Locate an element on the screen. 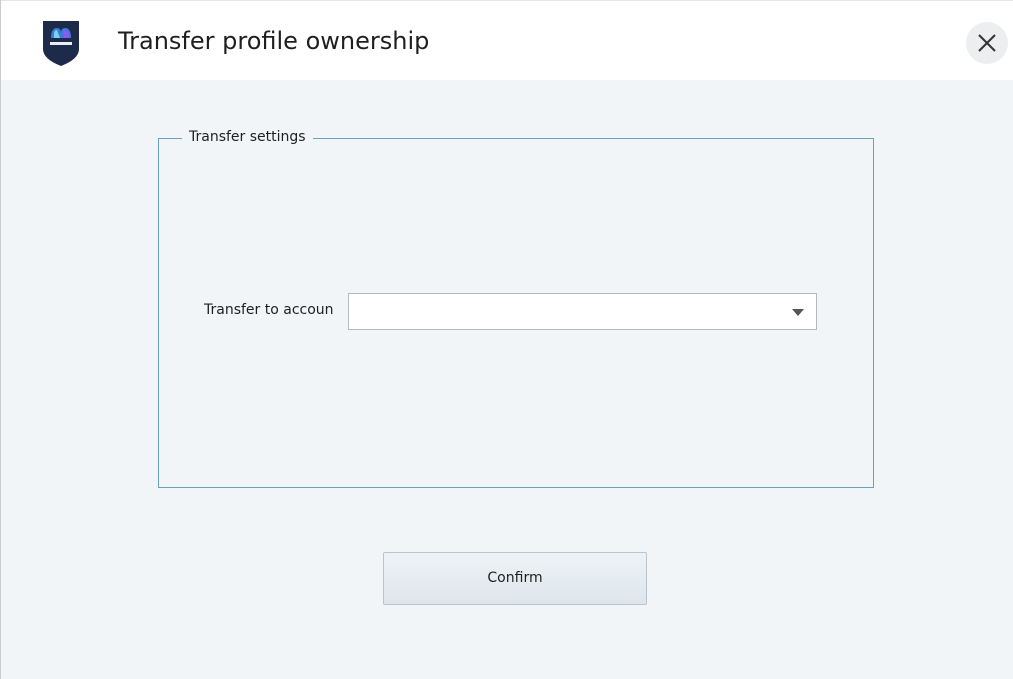 The height and width of the screenshot is (679, 1013). close-button is located at coordinates (987, 43).